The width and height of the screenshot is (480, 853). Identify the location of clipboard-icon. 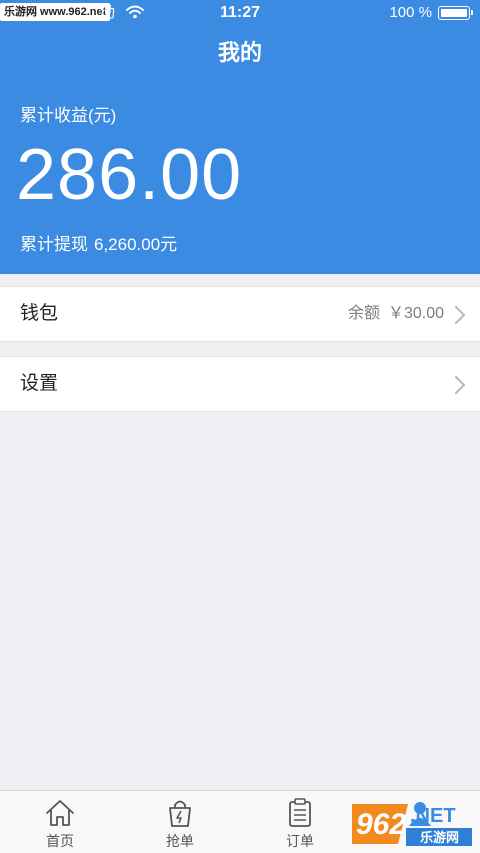
(300, 812).